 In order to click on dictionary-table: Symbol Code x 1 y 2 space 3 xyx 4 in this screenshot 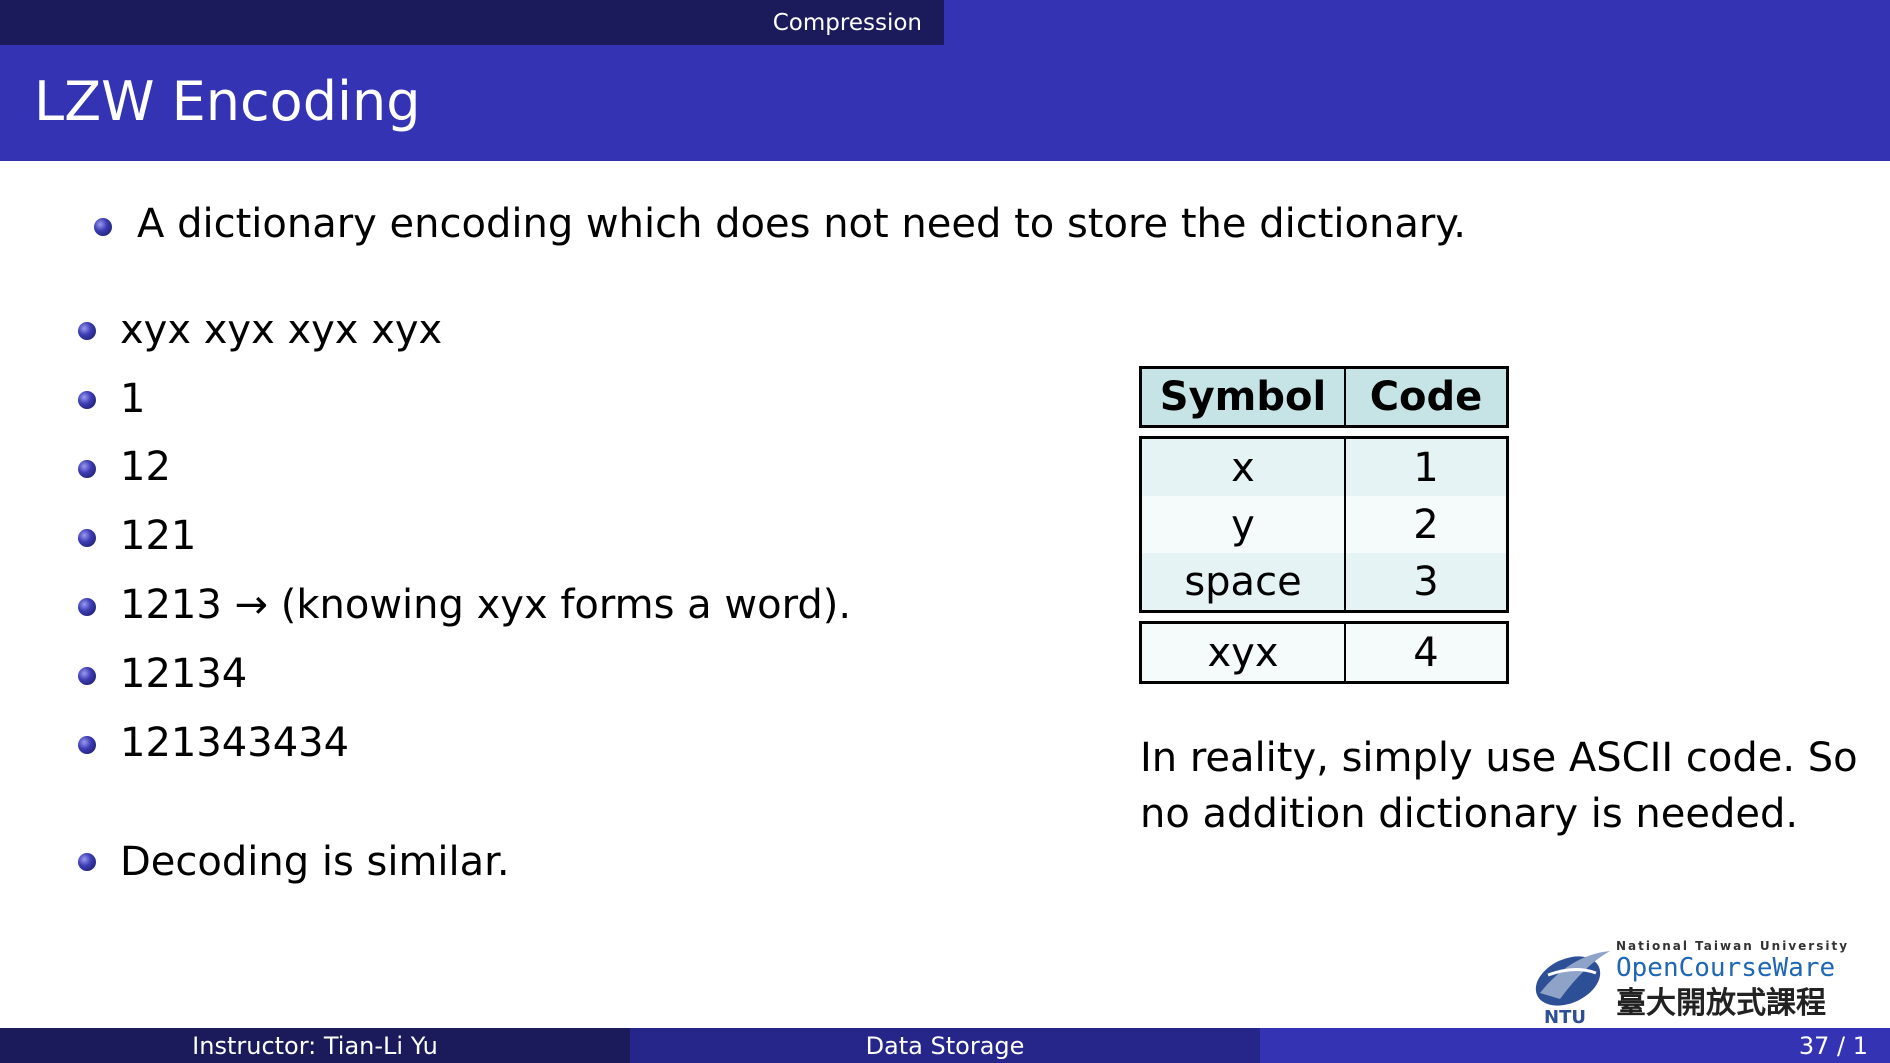, I will do `click(1324, 525)`.